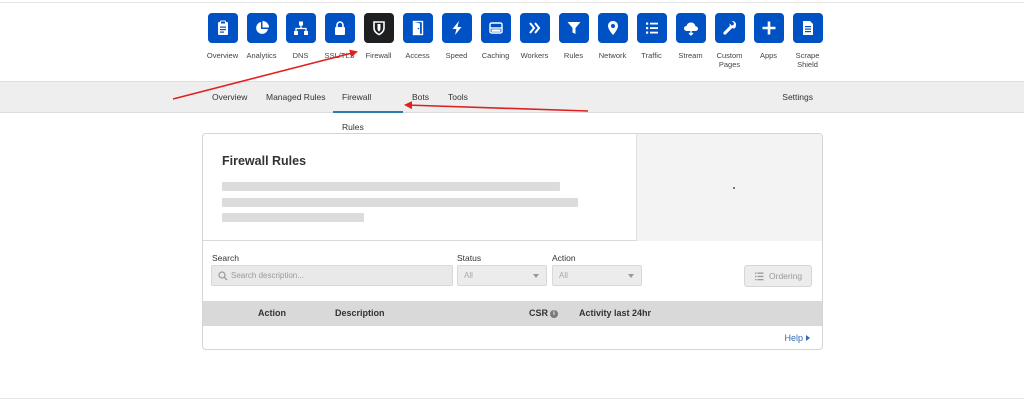 This screenshot has width=1024, height=400. What do you see at coordinates (729, 187) in the screenshot?
I see `card-side-panel` at bounding box center [729, 187].